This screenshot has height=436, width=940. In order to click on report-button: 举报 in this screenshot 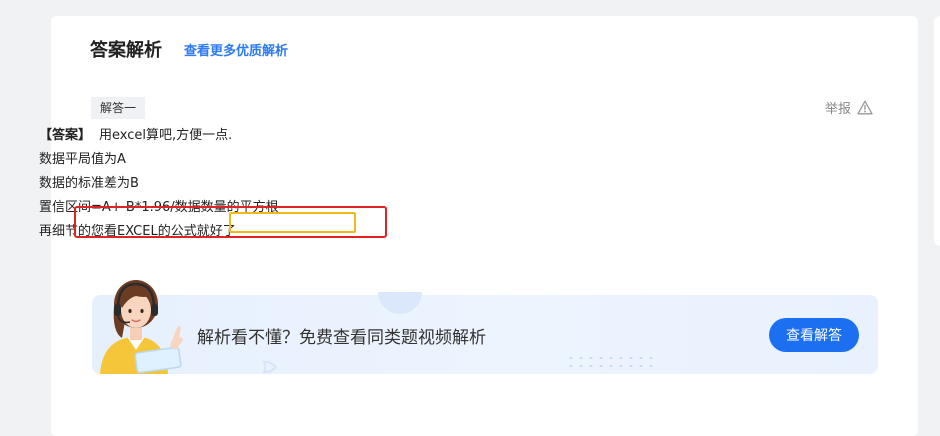, I will do `click(849, 107)`.